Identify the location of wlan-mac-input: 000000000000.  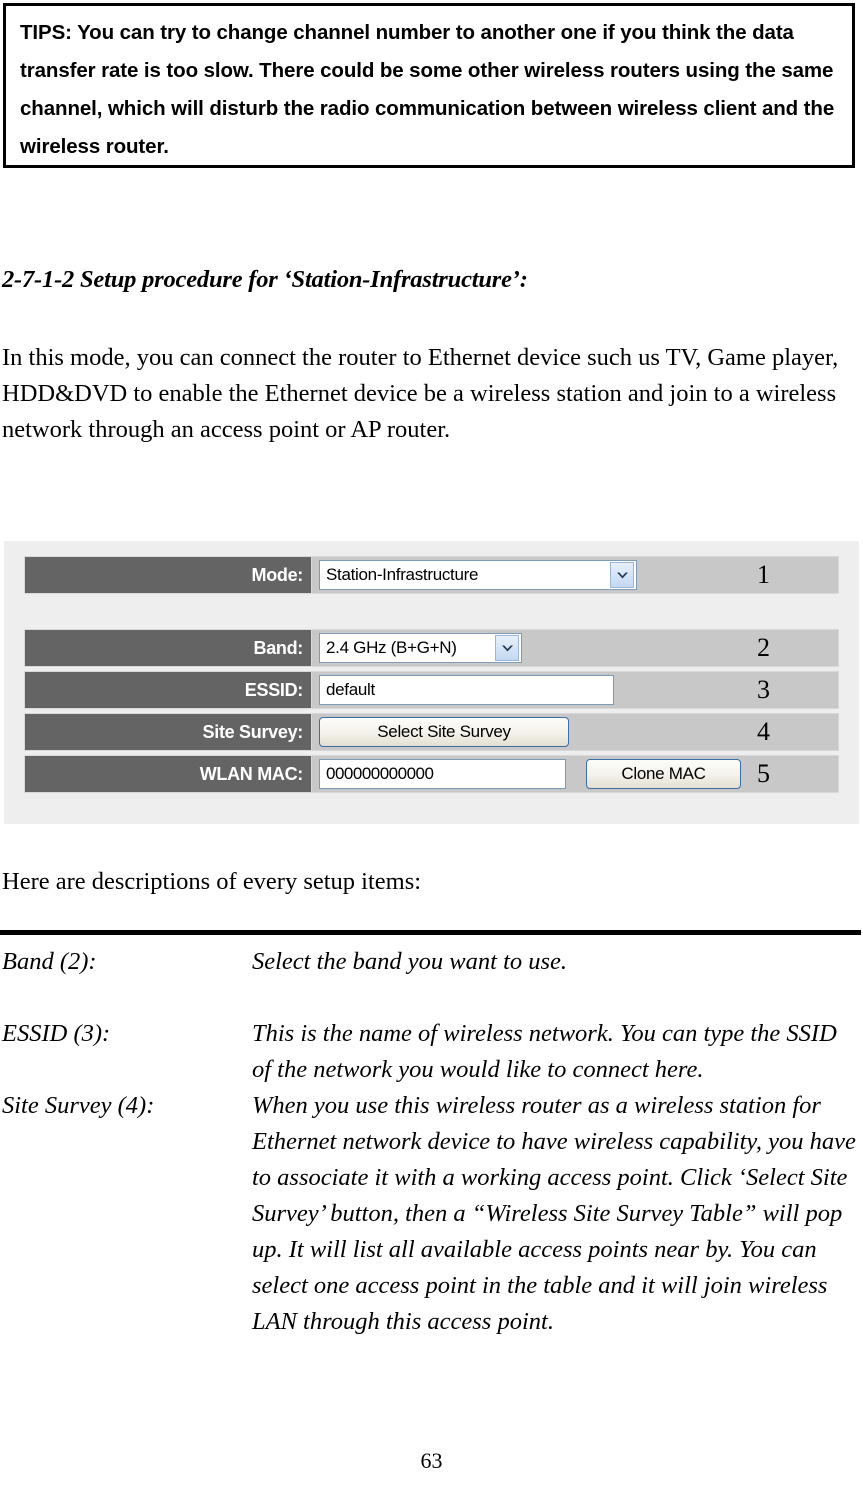
(442, 774).